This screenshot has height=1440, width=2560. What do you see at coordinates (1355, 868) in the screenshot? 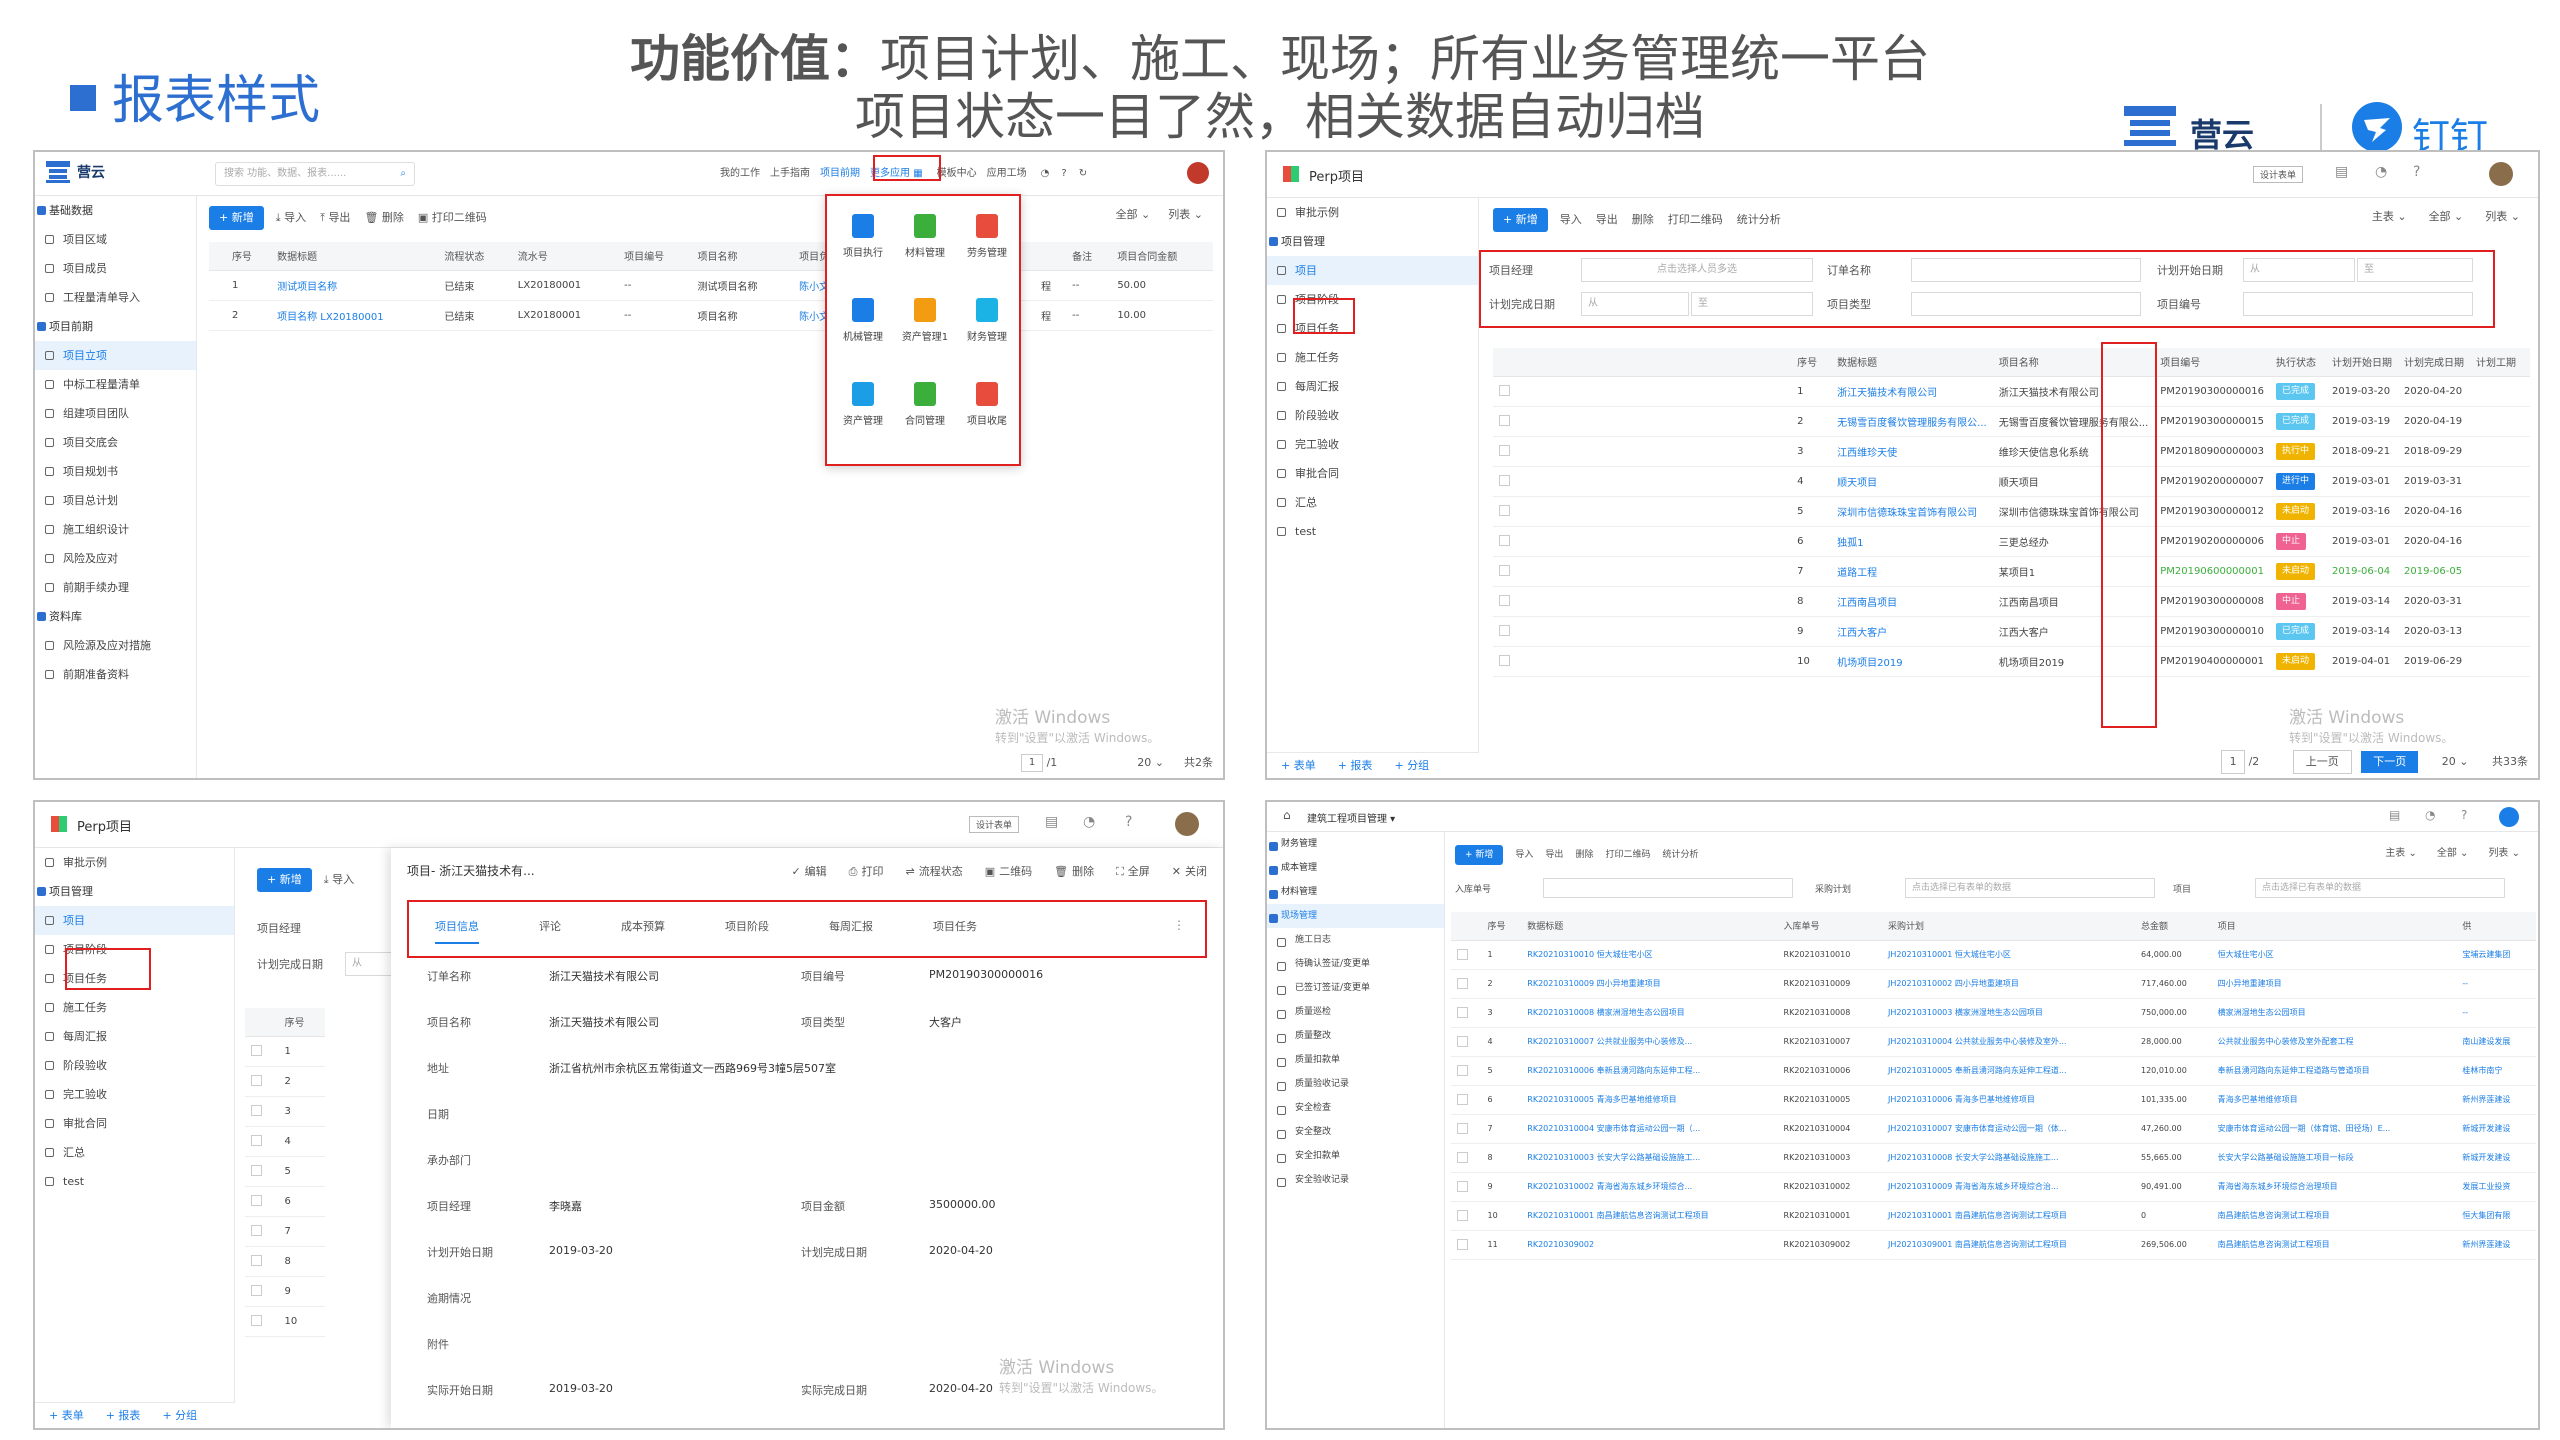
I see `sidebar-item: 成本管理` at bounding box center [1355, 868].